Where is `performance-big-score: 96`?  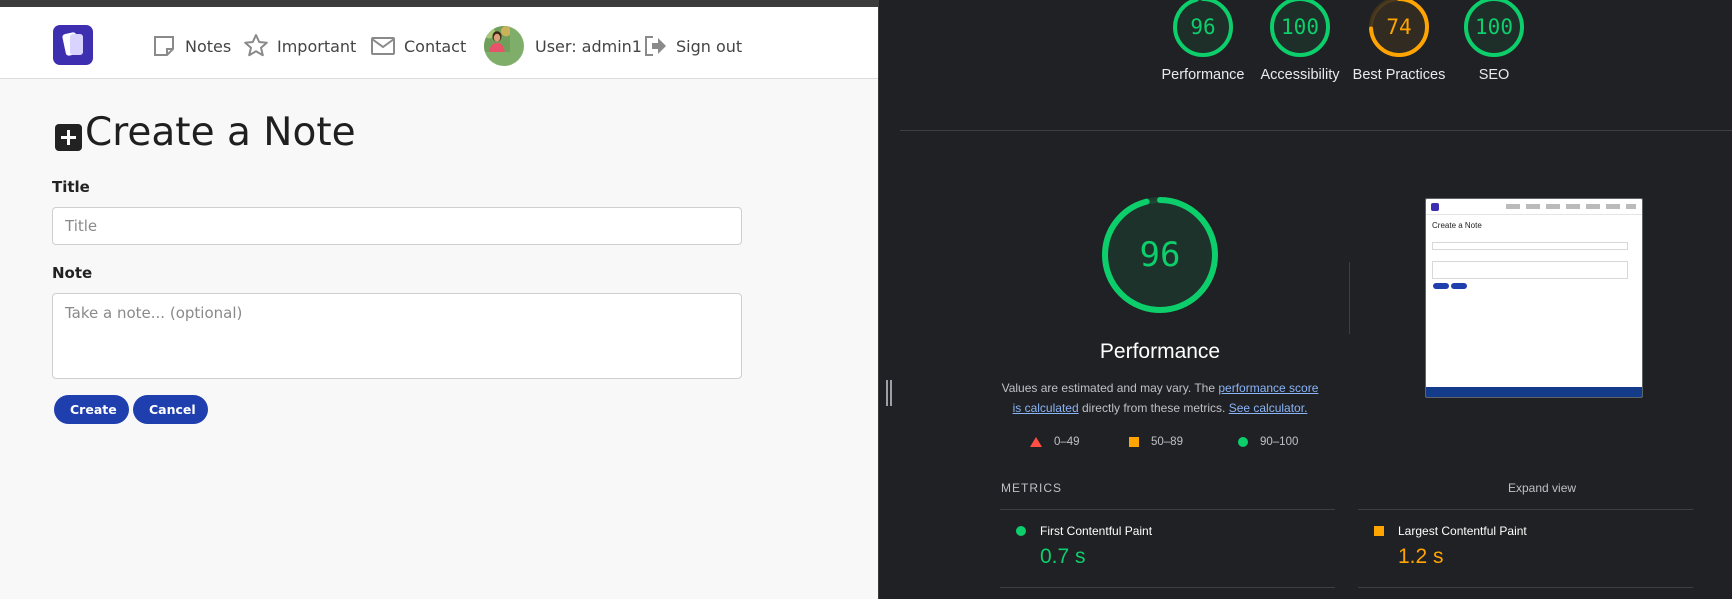
performance-big-score: 96 is located at coordinates (1160, 255).